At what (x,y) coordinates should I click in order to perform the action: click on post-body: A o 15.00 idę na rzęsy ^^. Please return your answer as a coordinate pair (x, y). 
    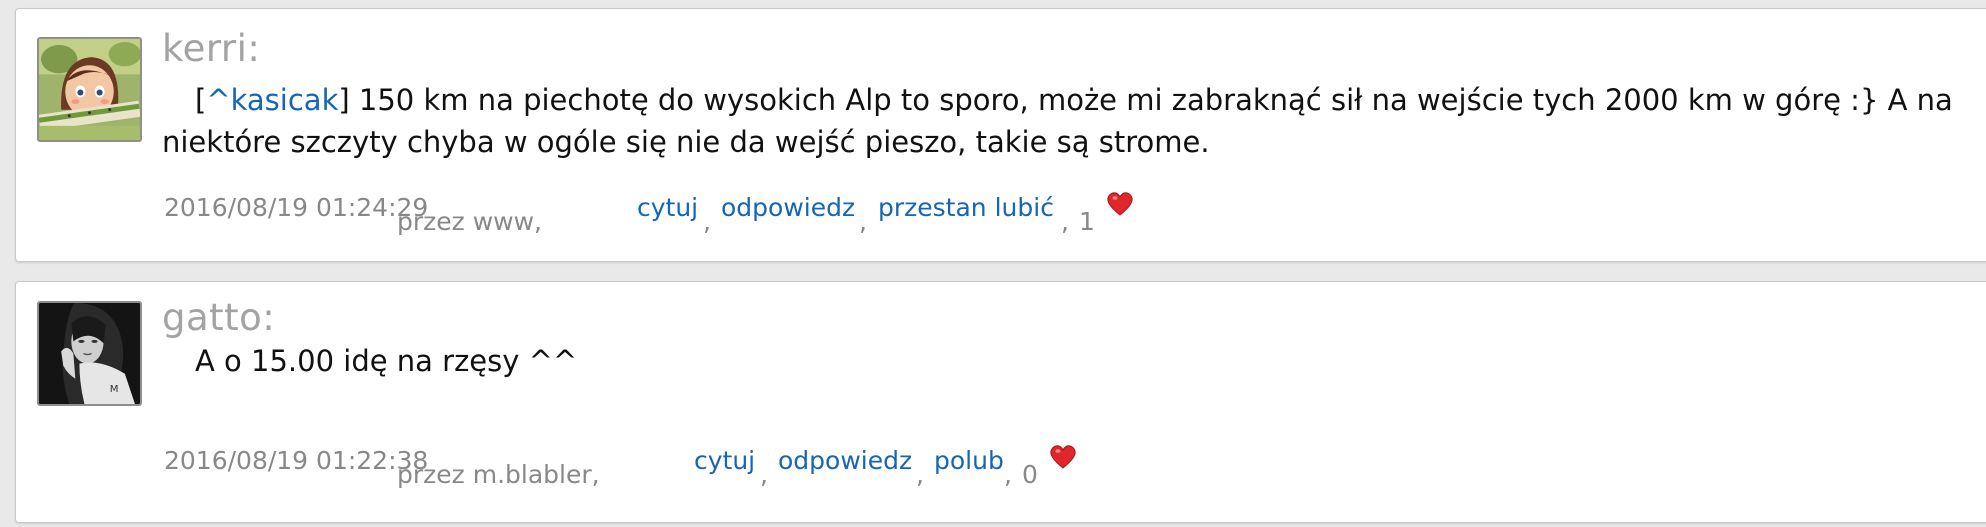
    Looking at the image, I should click on (1074, 361).